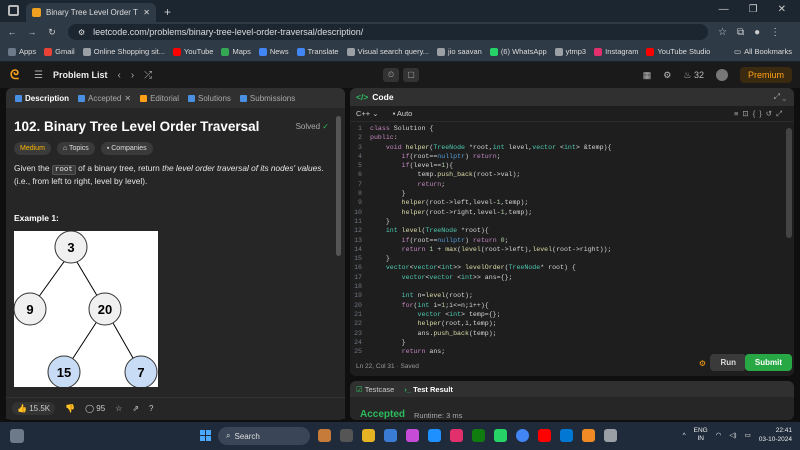 The image size is (800, 450). I want to click on share-icon: ⇗, so click(135, 408).